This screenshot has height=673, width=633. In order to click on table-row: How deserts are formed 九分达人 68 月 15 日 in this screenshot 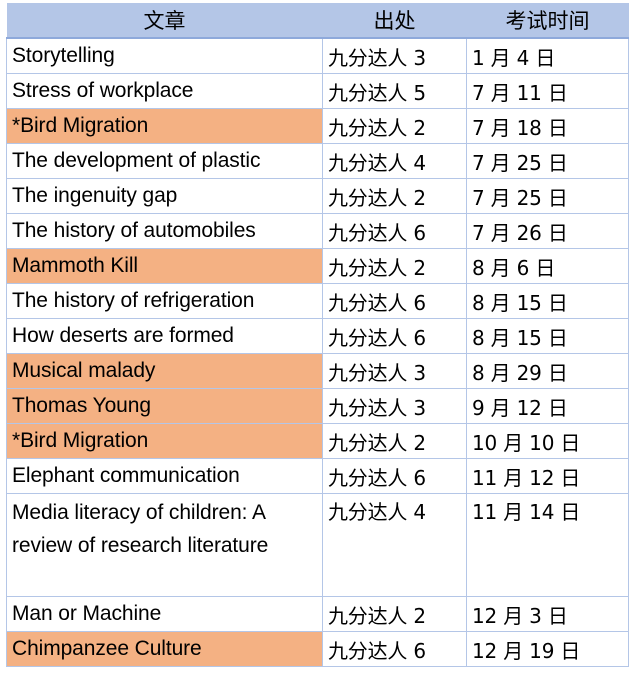, I will do `click(317, 336)`.